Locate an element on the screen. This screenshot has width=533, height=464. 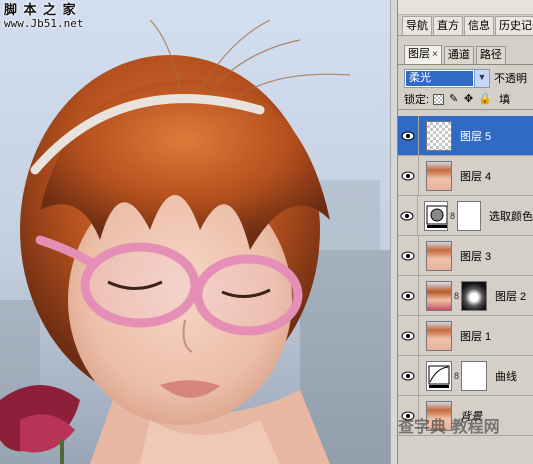
fill-label: 填 is located at coordinates (505, 100).